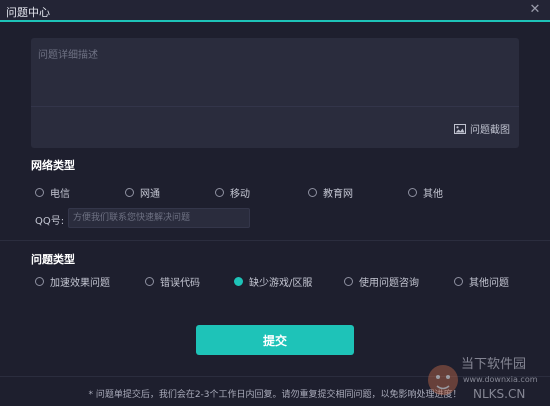  What do you see at coordinates (490, 130) in the screenshot?
I see `screenshot-label: 问题截图` at bounding box center [490, 130].